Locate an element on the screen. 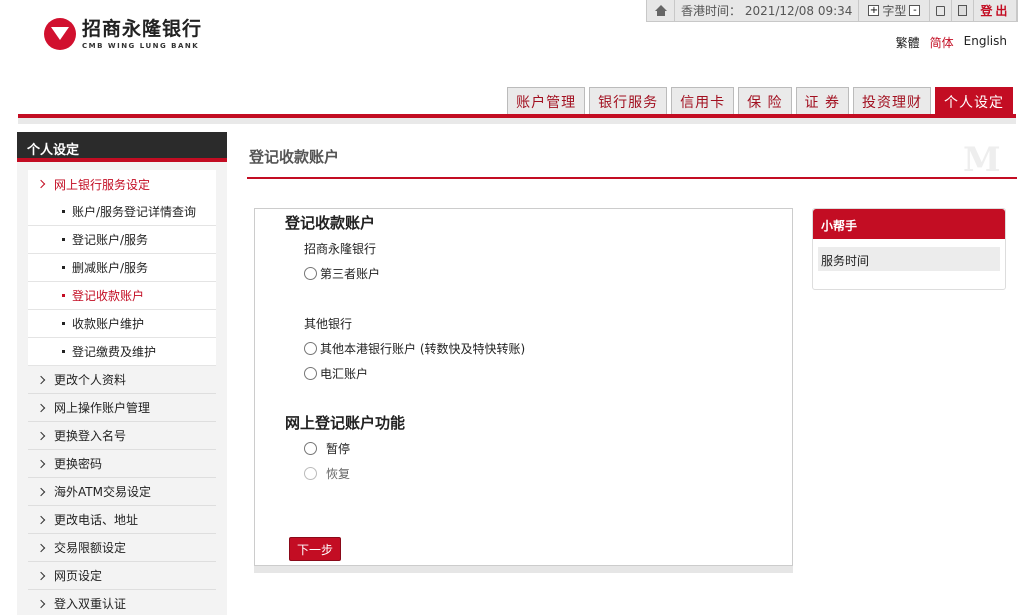 This screenshot has width=1033, height=615. sidebar-item-overseas-atm: 海外ATM交易设定 is located at coordinates (122, 492).